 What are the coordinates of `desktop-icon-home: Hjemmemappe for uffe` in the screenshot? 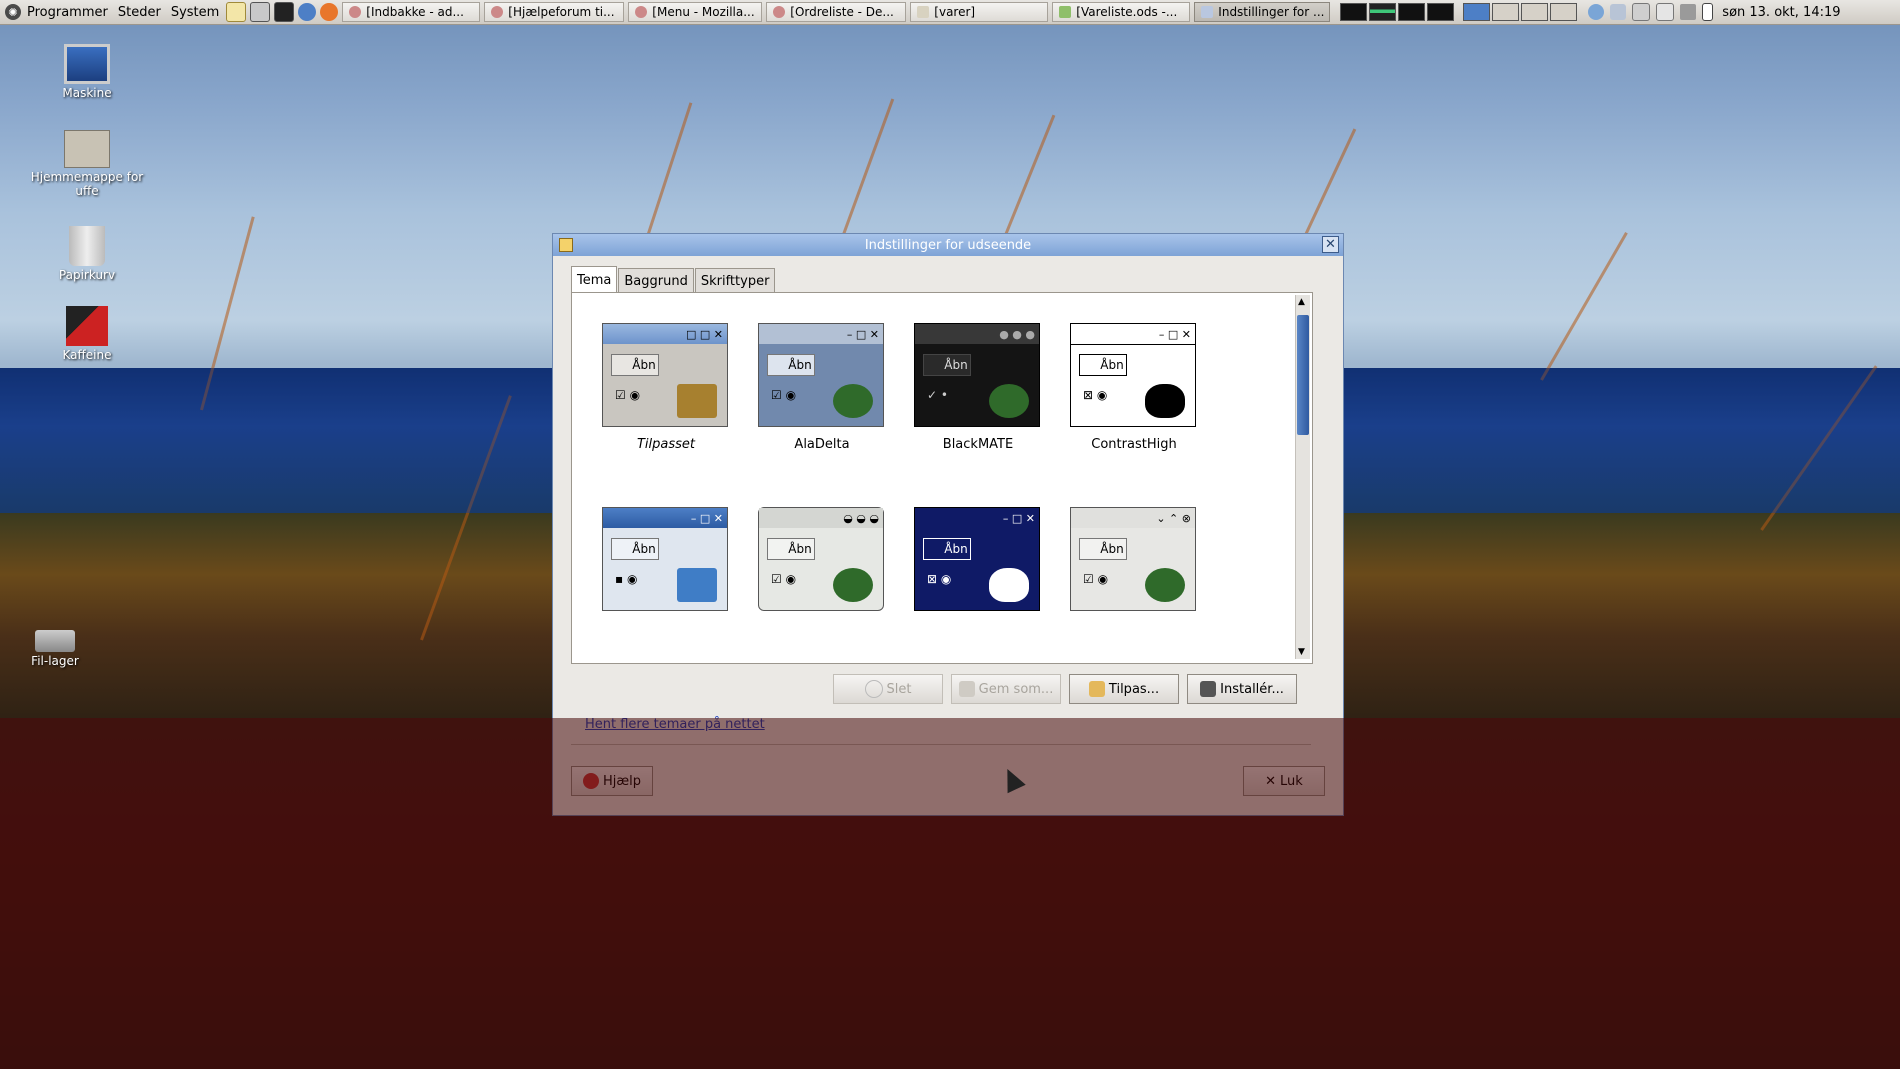 It's located at (87, 164).